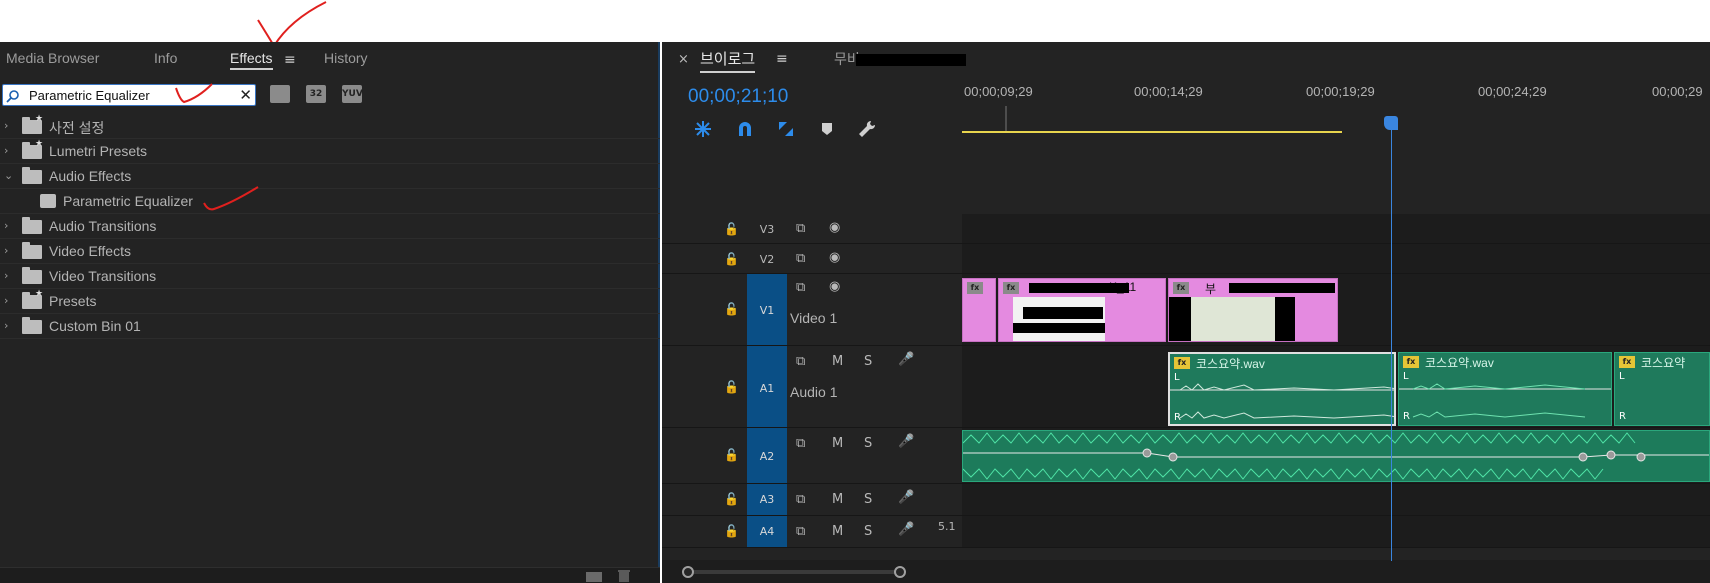 This screenshot has width=1710, height=583. What do you see at coordinates (280, 94) in the screenshot?
I see `accelerated-effects-icon` at bounding box center [280, 94].